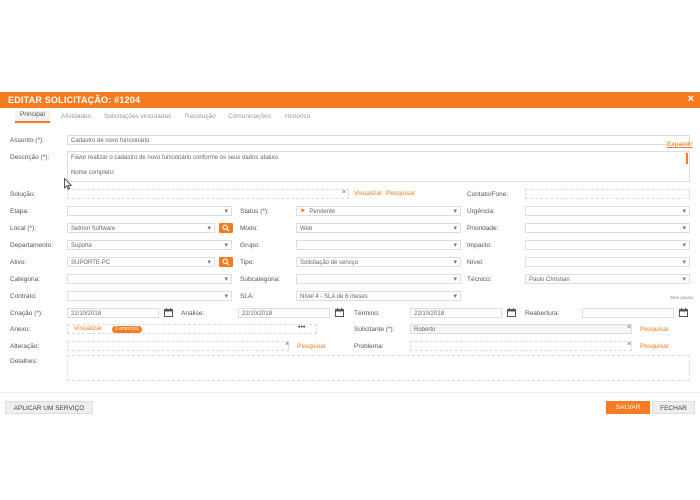  Describe the element at coordinates (311, 346) in the screenshot. I see `alteracao-pesquisar-link: Pesquisar` at that location.